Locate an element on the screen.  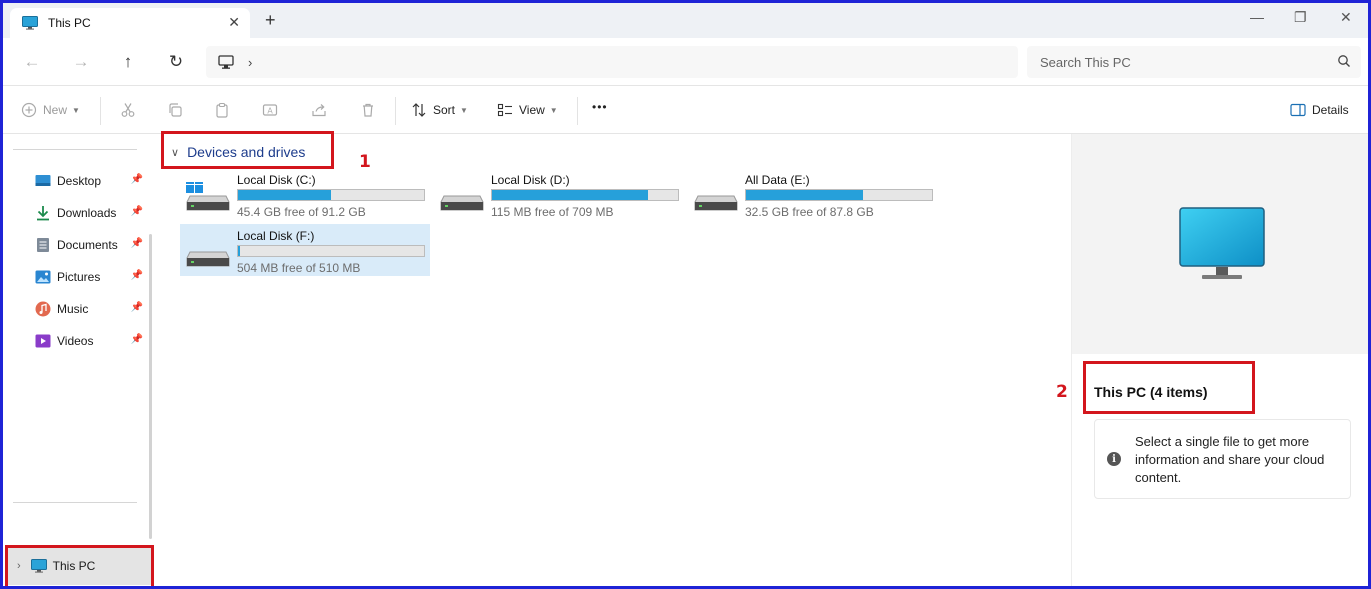
view-button: View ▼ is located at coordinates (527, 110).